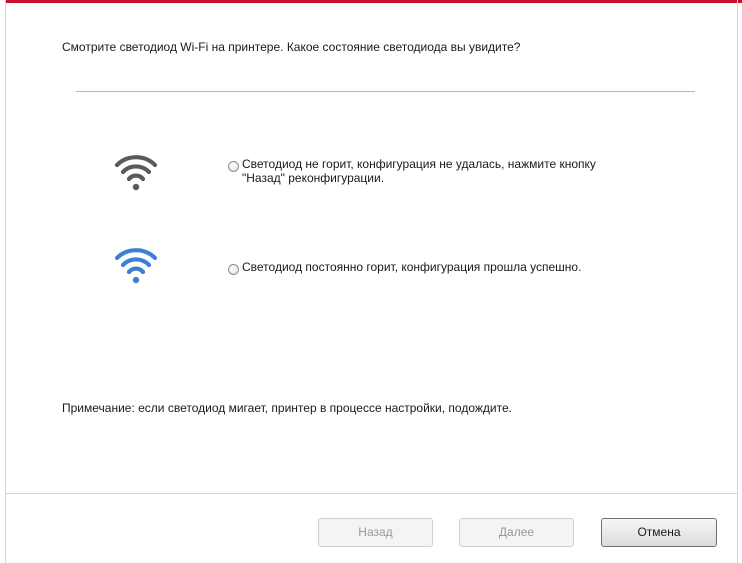 The width and height of the screenshot is (742, 563). I want to click on cancel-button: Отмена, so click(659, 532).